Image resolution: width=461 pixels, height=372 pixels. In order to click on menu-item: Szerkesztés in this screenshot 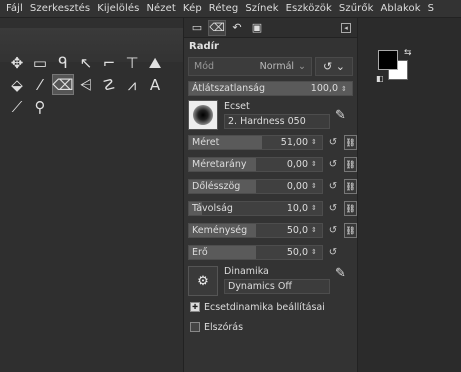, I will do `click(60, 8)`.